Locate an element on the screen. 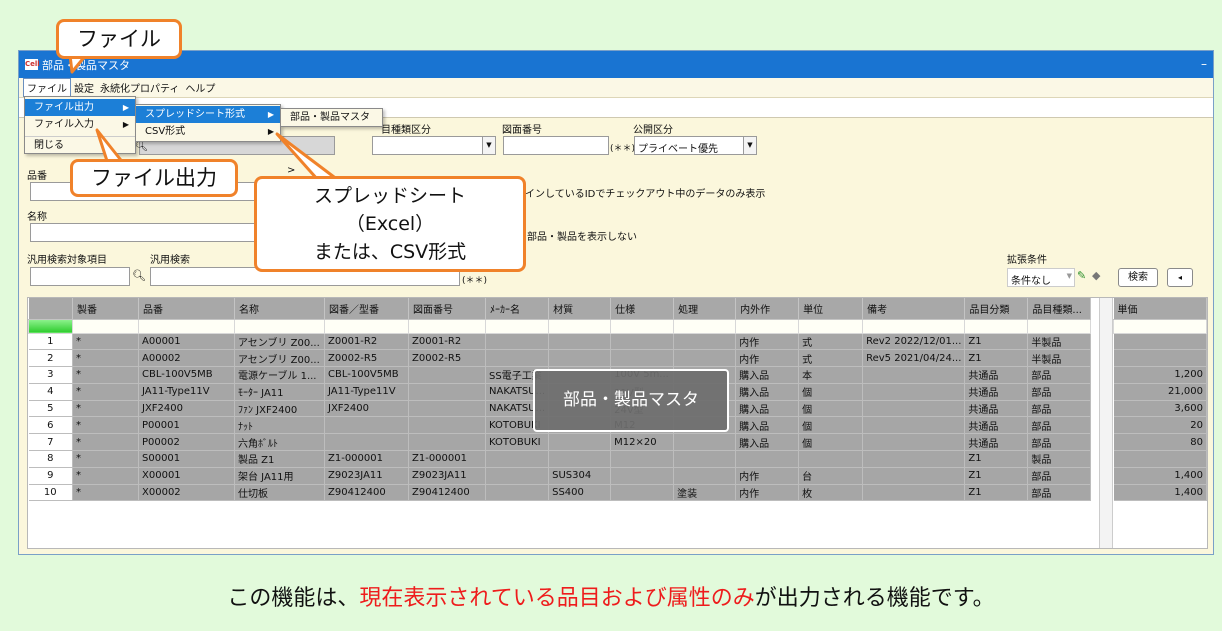 The height and width of the screenshot is (631, 1222). caption-post: が出力される機能です。 is located at coordinates (874, 598).